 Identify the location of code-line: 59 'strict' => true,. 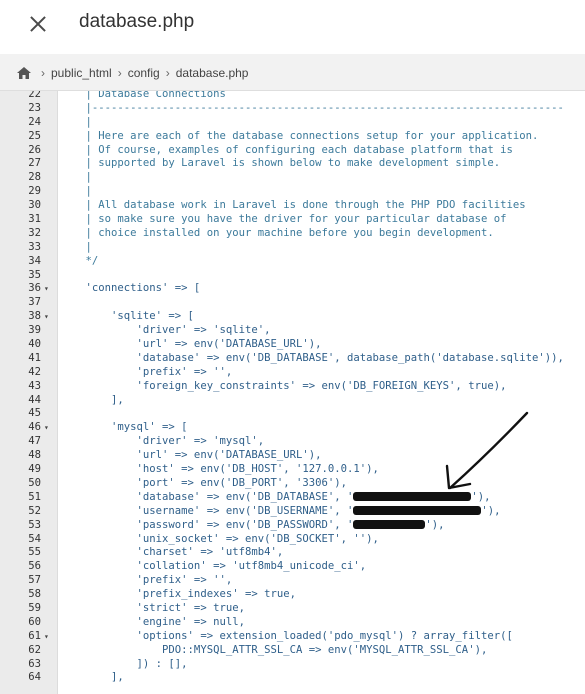
(292, 609).